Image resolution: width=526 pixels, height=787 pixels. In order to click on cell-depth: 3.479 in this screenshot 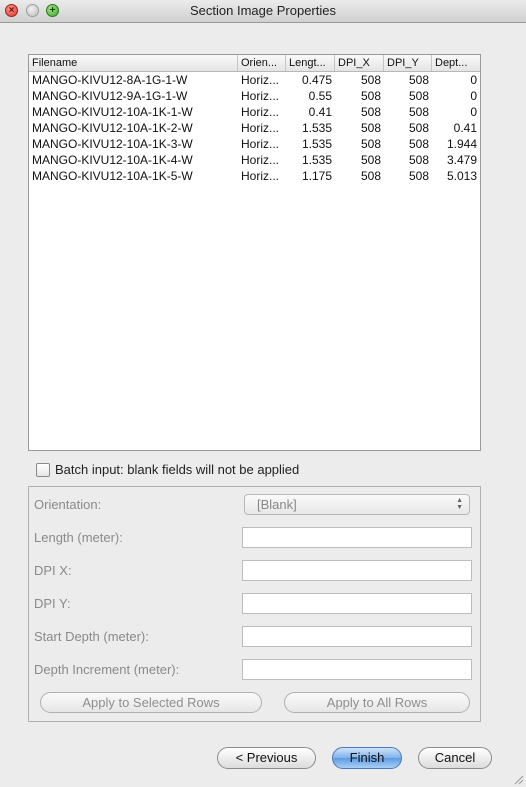, I will do `click(461, 160)`.